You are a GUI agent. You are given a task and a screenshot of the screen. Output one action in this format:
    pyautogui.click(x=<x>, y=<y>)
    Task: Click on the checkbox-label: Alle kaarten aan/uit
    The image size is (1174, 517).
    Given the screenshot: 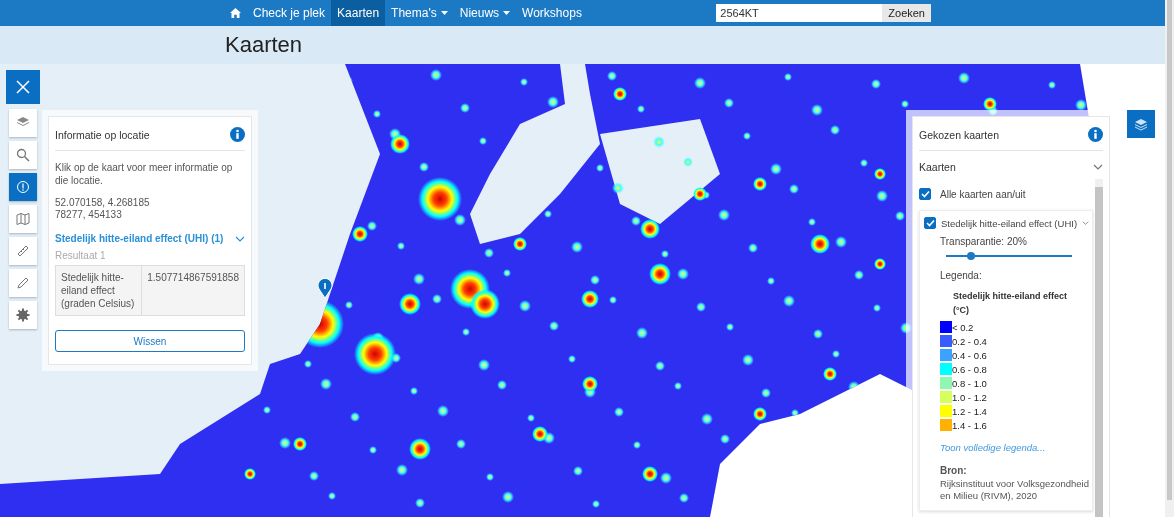 What is the action you would take?
    pyautogui.click(x=983, y=194)
    